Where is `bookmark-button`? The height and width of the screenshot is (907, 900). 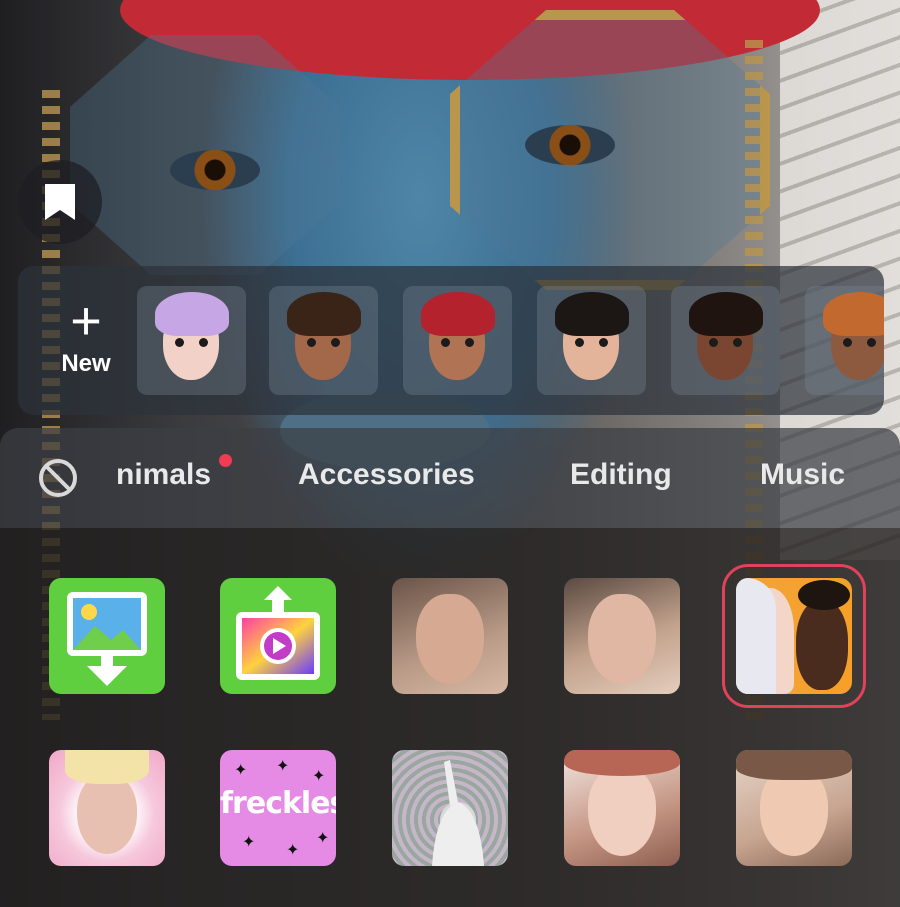
bookmark-button is located at coordinates (60, 202).